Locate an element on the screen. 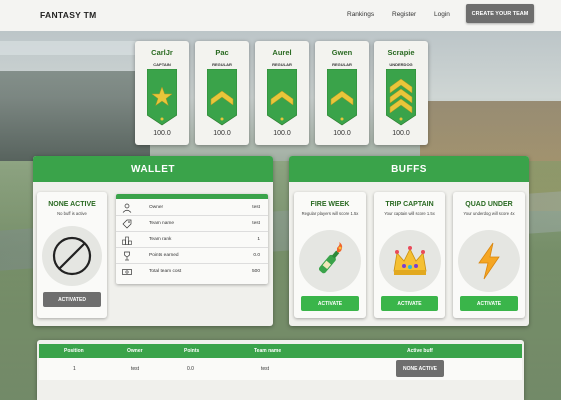 The image size is (561, 400). tag-icon is located at coordinates (127, 224).